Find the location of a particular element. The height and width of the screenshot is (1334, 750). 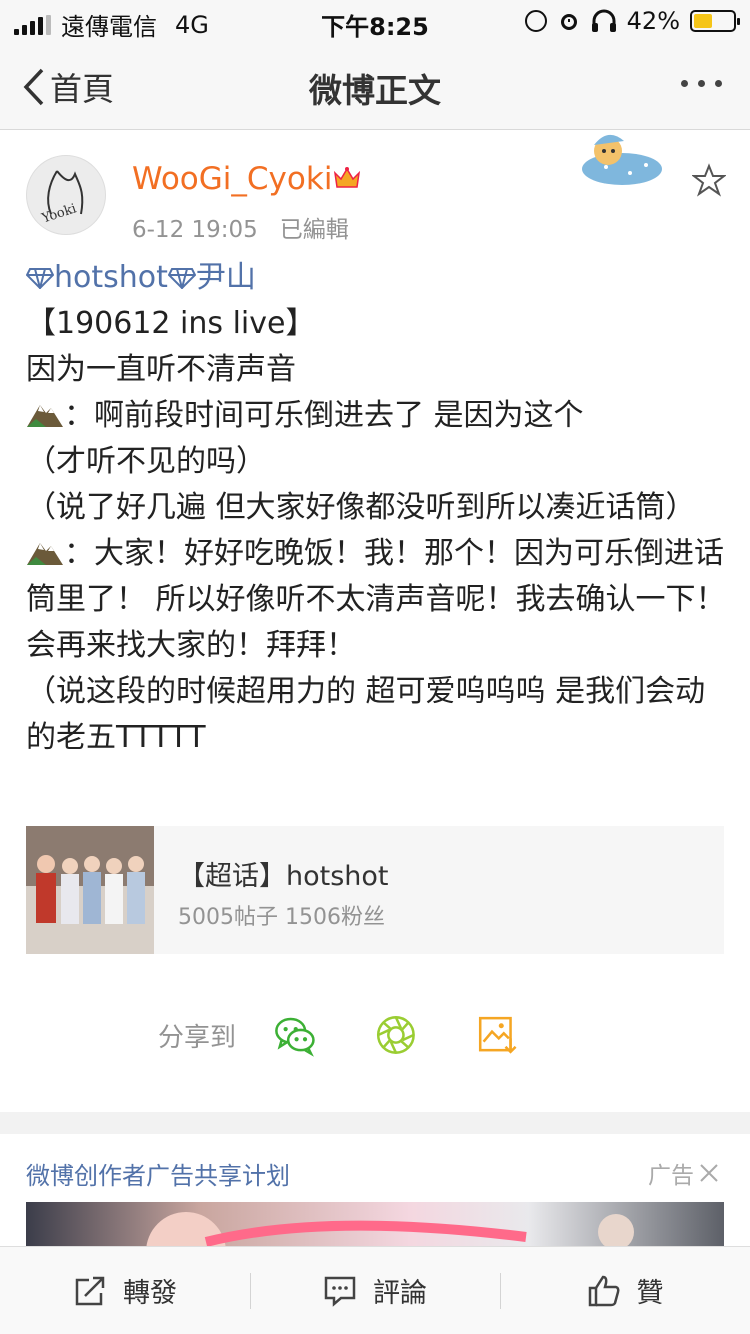

vip-crown-icon is located at coordinates (347, 177).